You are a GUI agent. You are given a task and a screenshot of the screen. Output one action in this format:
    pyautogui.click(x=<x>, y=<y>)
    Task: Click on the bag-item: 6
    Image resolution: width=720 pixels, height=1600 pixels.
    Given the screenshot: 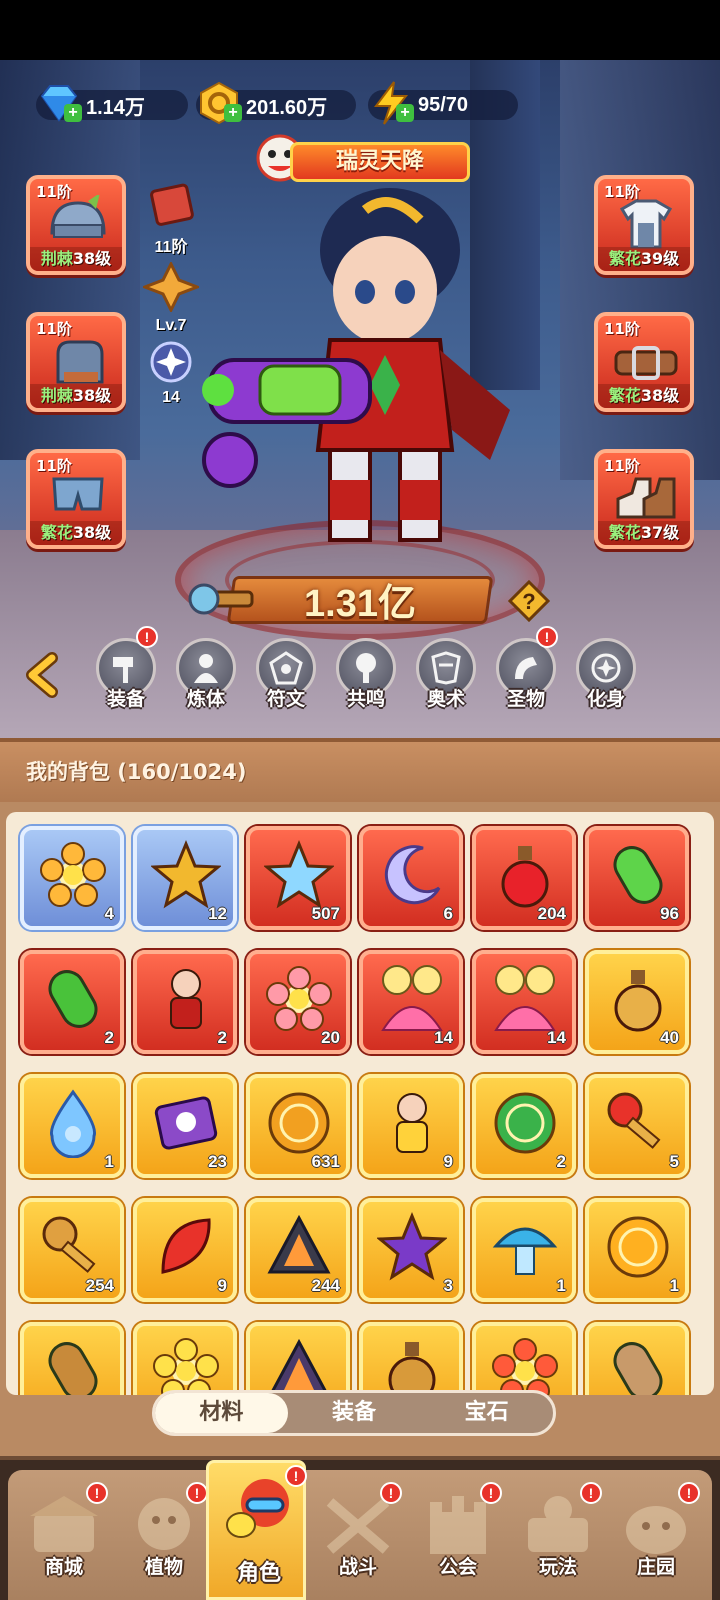 What is the action you would take?
    pyautogui.click(x=411, y=878)
    